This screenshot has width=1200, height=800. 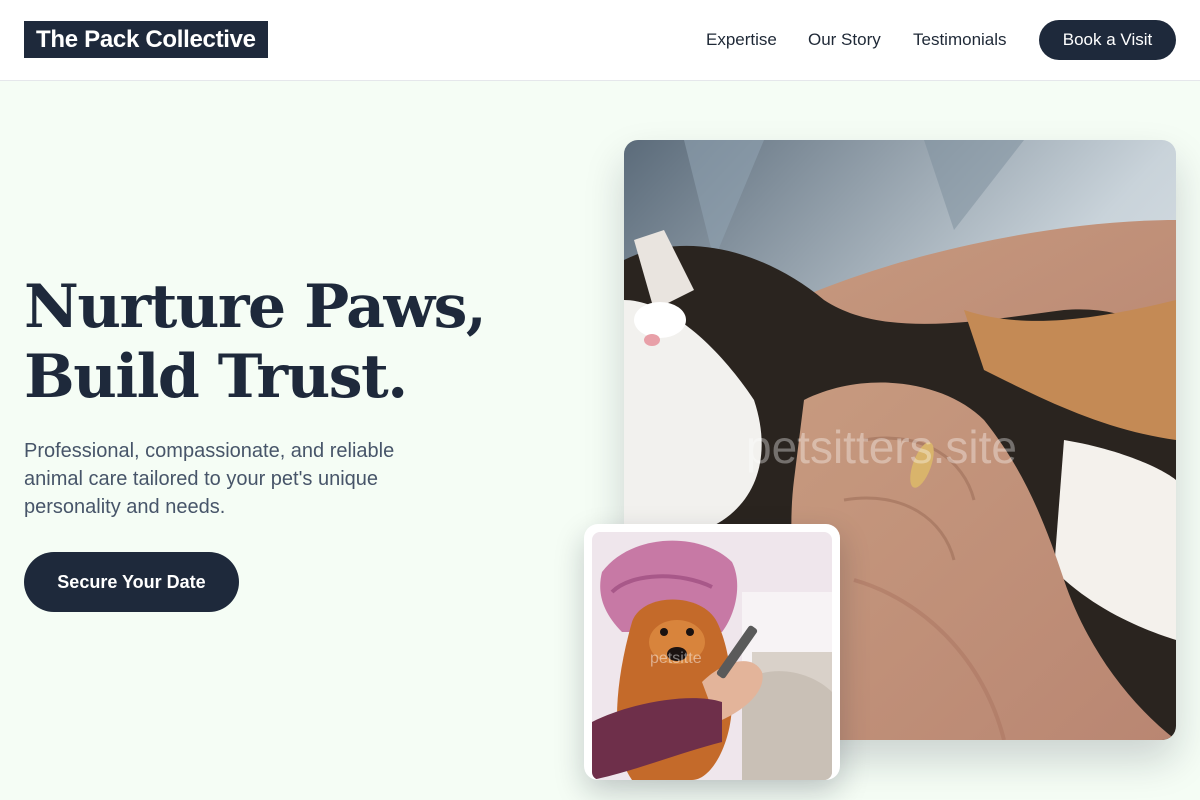 What do you see at coordinates (844, 40) in the screenshot?
I see `nav-link-our-story: Our Story` at bounding box center [844, 40].